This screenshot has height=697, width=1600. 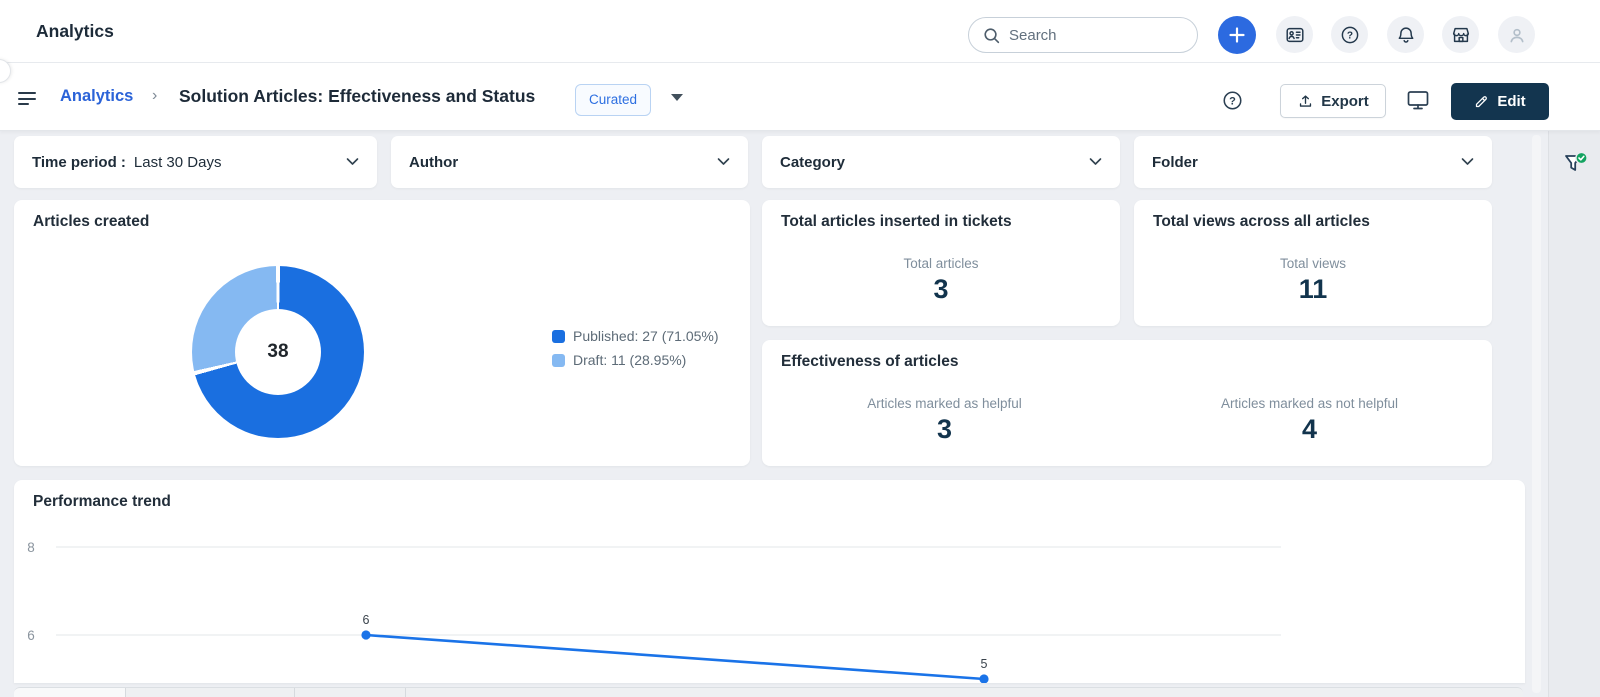 I want to click on metric-label: Total articles, so click(x=941, y=263).